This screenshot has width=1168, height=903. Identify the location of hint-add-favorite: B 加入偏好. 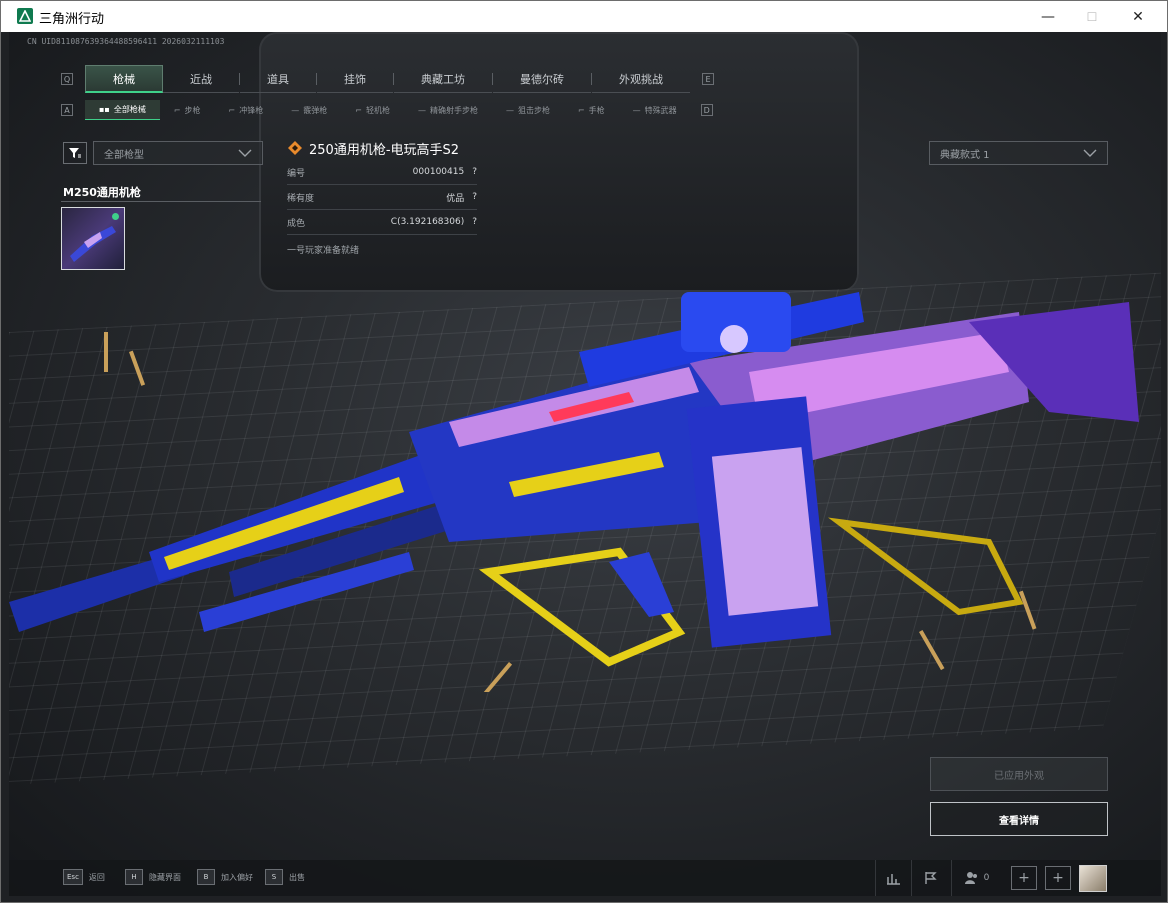
(225, 877).